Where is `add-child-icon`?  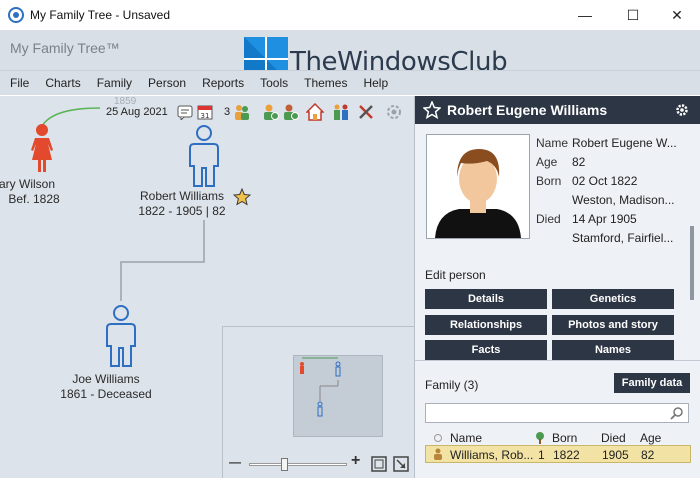 add-child-icon is located at coordinates (290, 112).